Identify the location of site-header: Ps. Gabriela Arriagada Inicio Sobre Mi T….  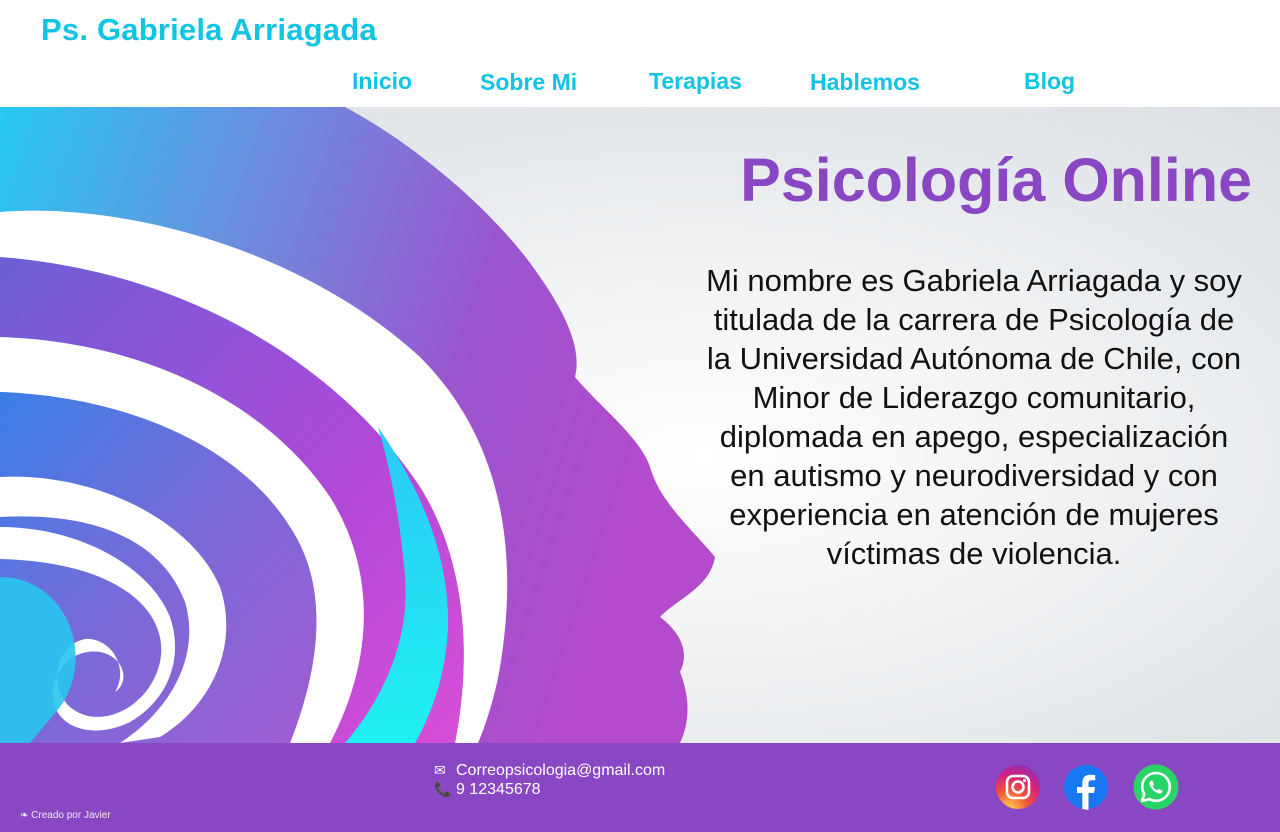
(640, 53).